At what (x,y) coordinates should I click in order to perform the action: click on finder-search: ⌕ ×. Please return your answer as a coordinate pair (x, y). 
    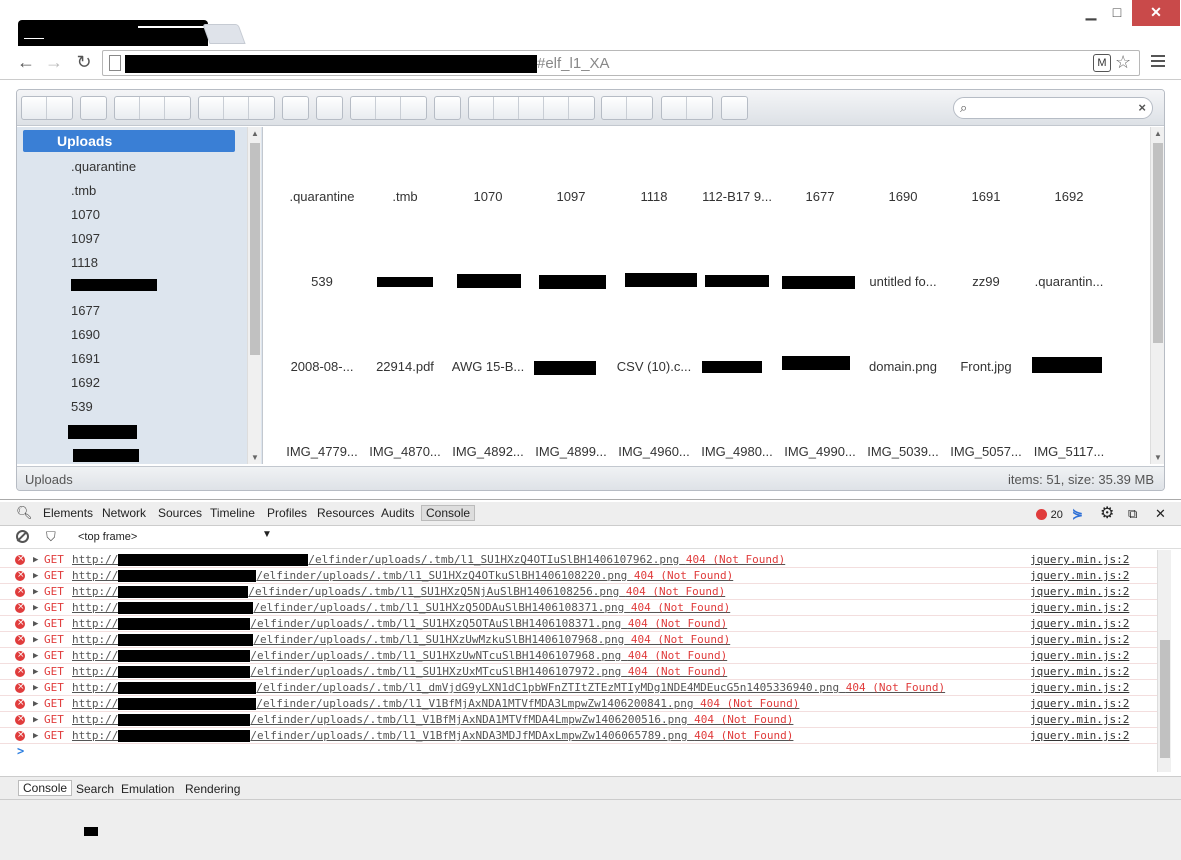
    Looking at the image, I should click on (1053, 108).